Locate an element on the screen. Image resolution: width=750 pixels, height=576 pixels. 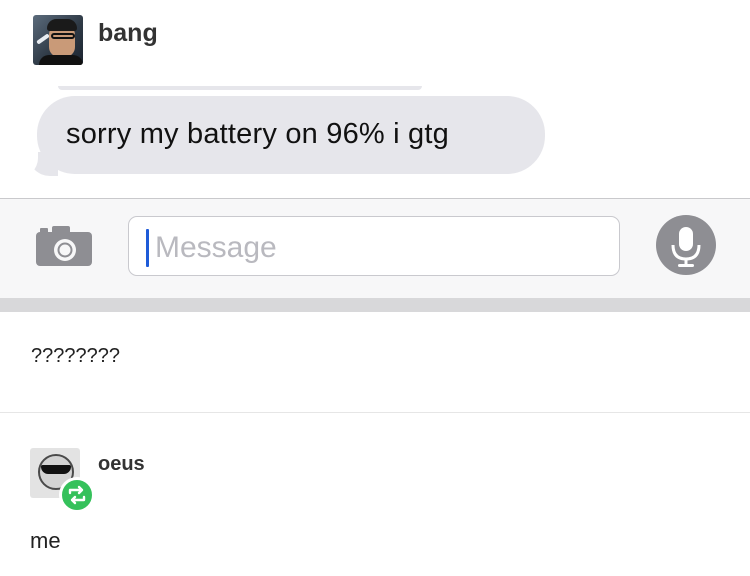
avatar-glasses is located at coordinates (63, 36).